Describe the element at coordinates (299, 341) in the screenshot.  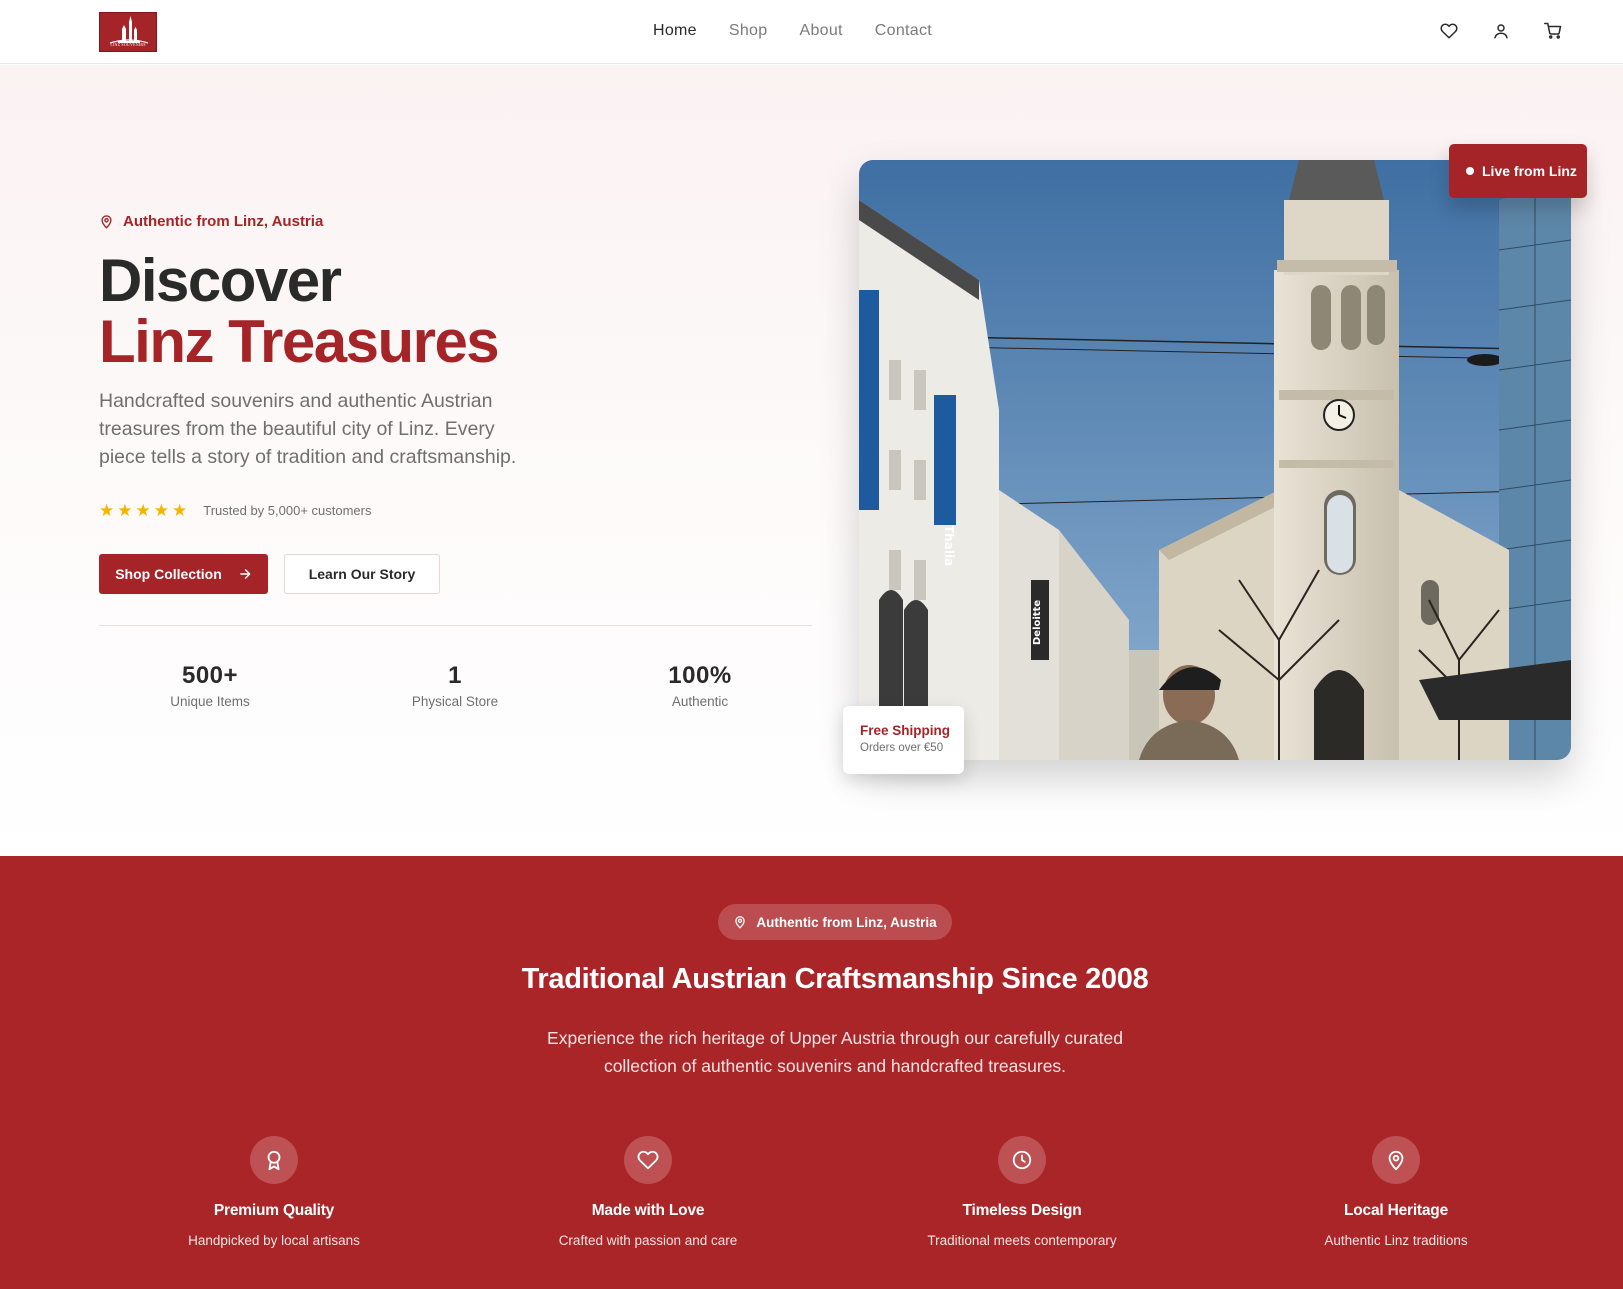
I see `hero-title-line2: Linz Treasures` at that location.